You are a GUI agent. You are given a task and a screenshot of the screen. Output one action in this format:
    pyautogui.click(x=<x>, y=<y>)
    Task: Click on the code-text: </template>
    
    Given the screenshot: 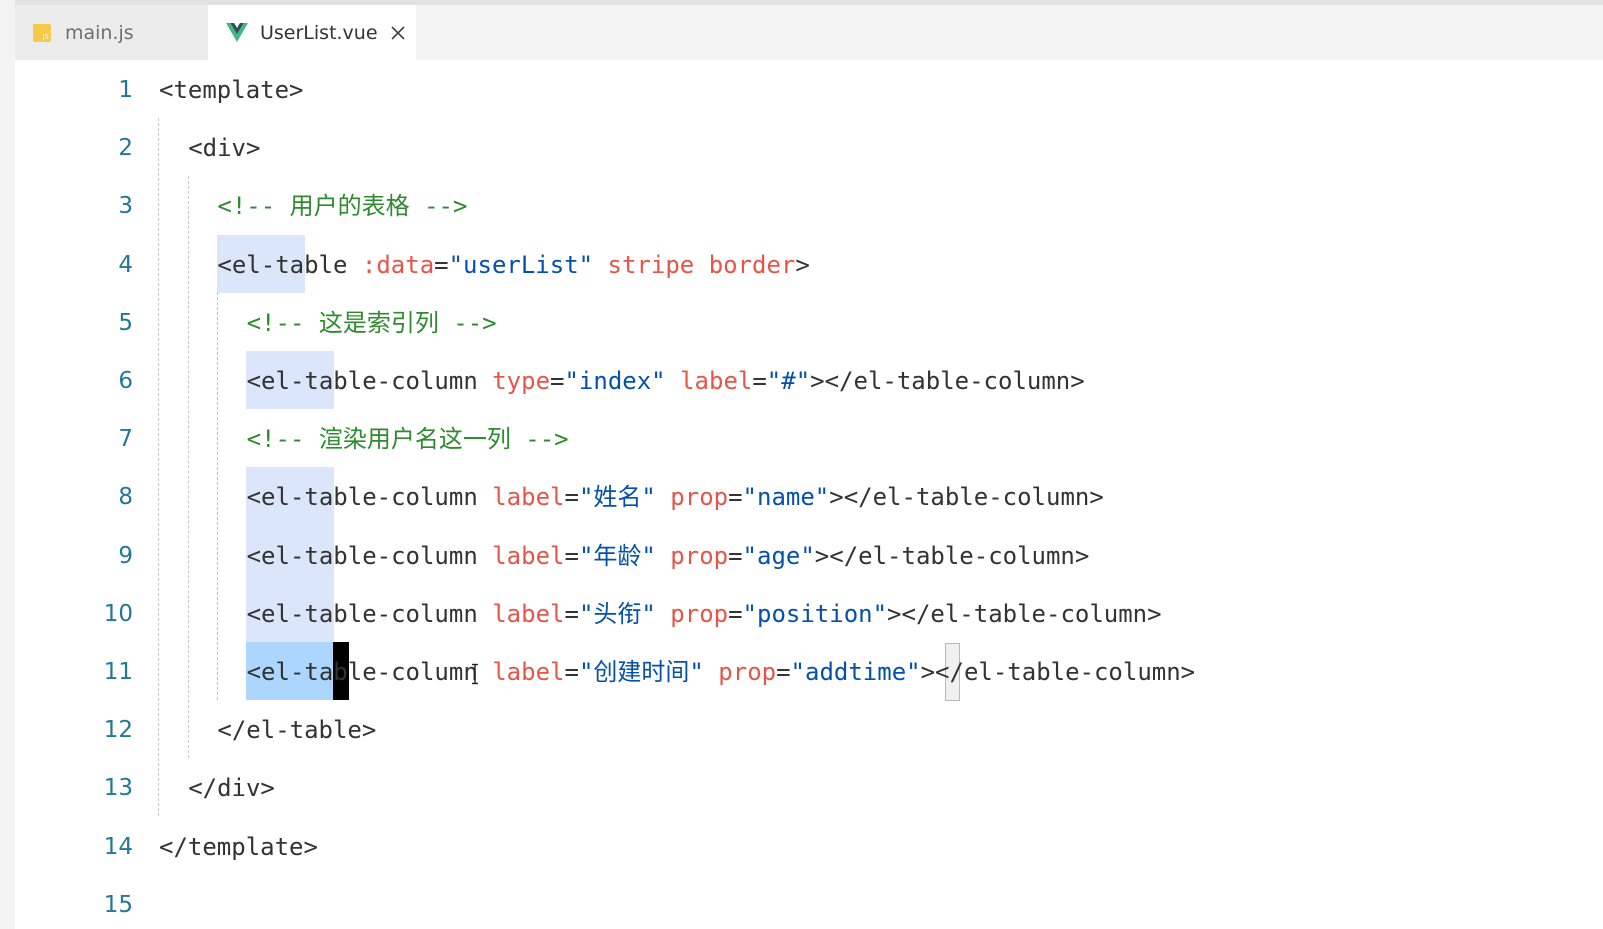 What is the action you would take?
    pyautogui.click(x=238, y=847)
    